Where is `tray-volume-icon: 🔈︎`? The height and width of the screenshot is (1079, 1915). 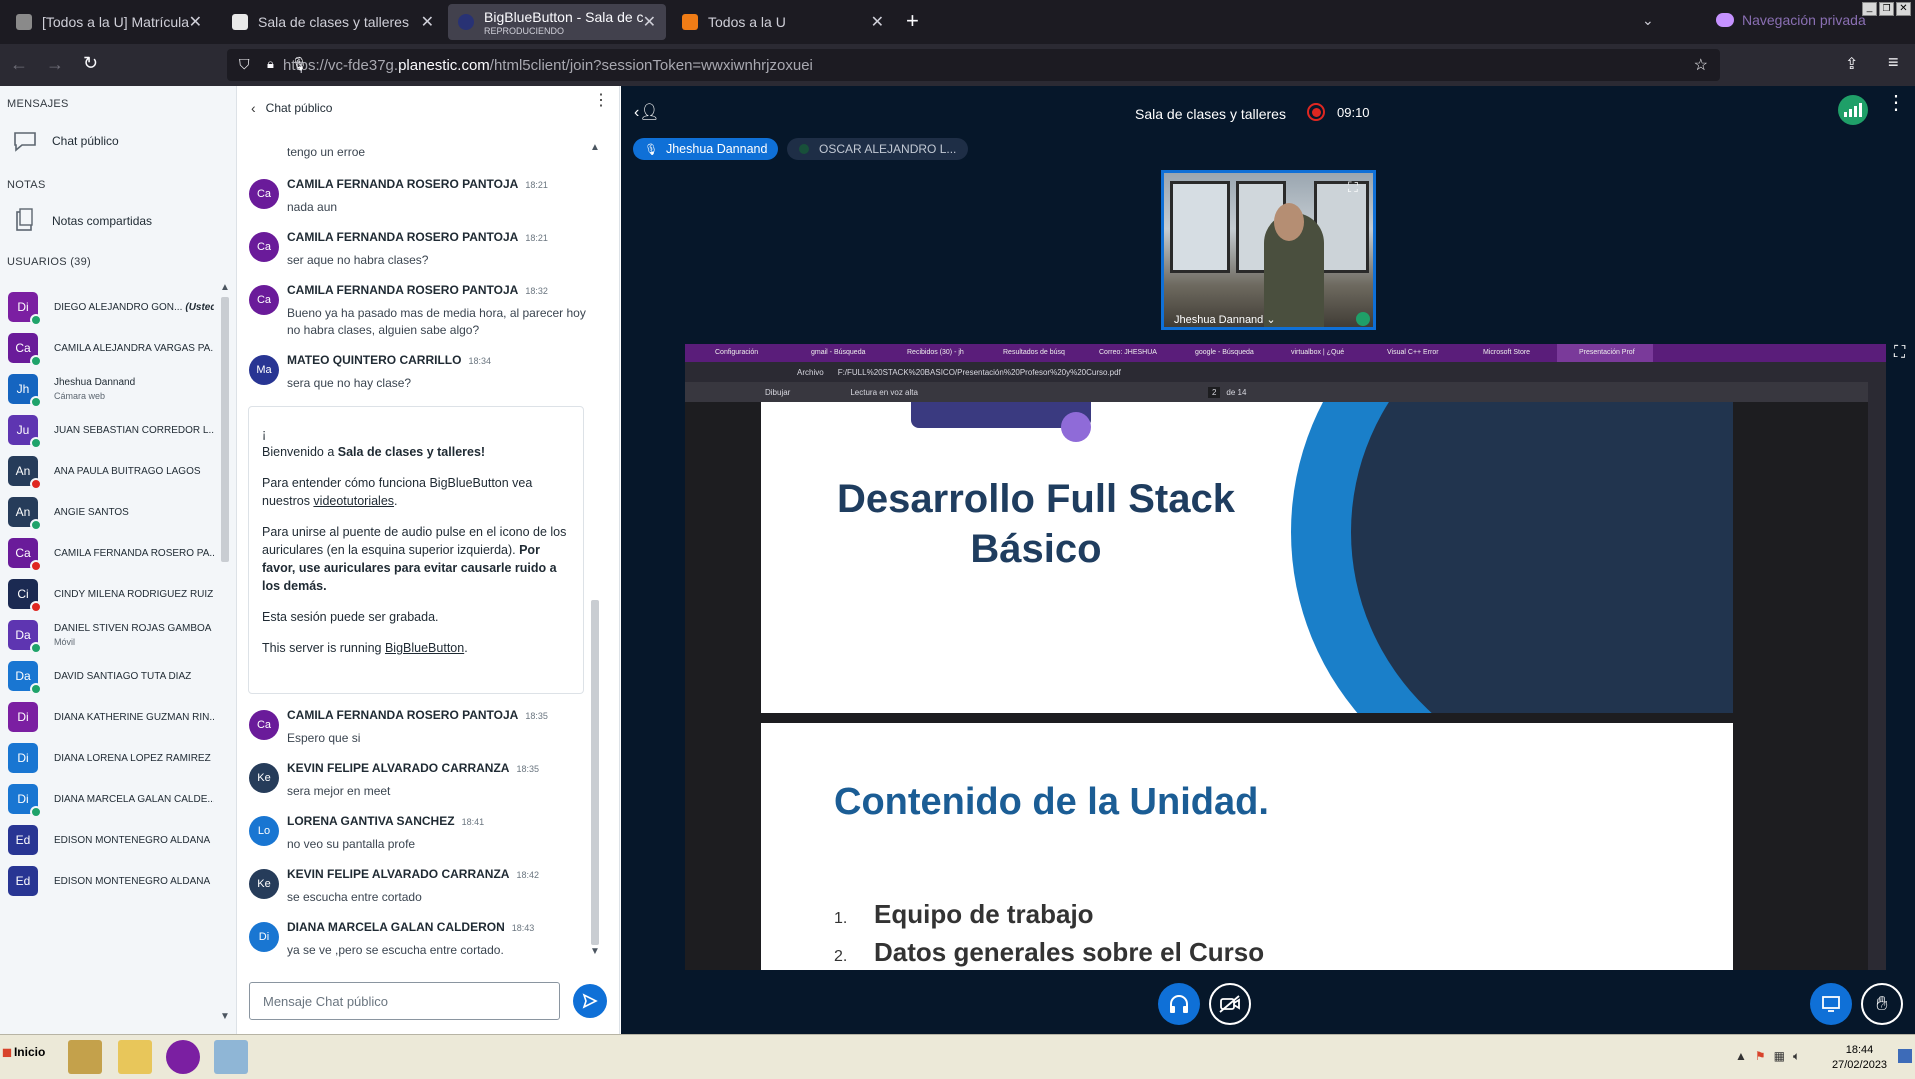
tray-volume-icon: 🔈︎ is located at coordinates (1796, 1056).